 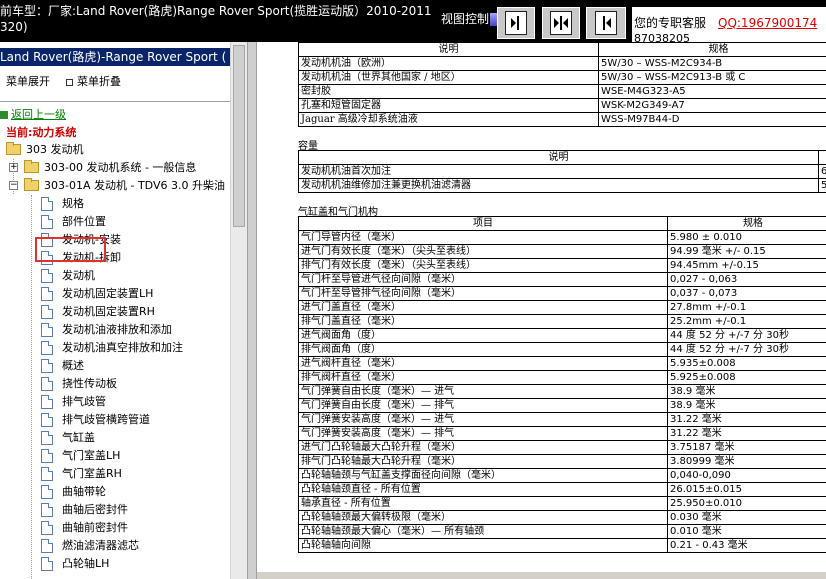 I want to click on table-header: 项目, so click(x=483, y=223).